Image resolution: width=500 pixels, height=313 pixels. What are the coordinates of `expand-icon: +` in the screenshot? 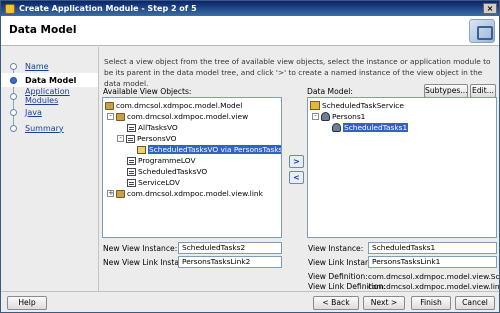 It's located at (110, 193).